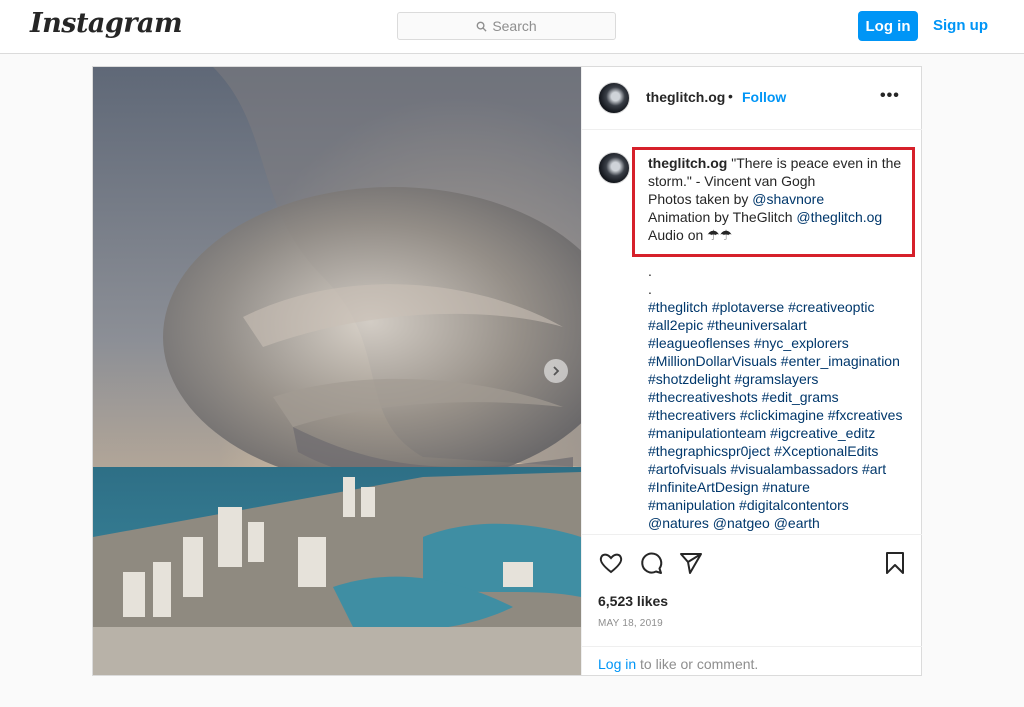 Image resolution: width=1024 pixels, height=707 pixels. What do you see at coordinates (960, 25) in the screenshot?
I see `signup-link: Sign up` at bounding box center [960, 25].